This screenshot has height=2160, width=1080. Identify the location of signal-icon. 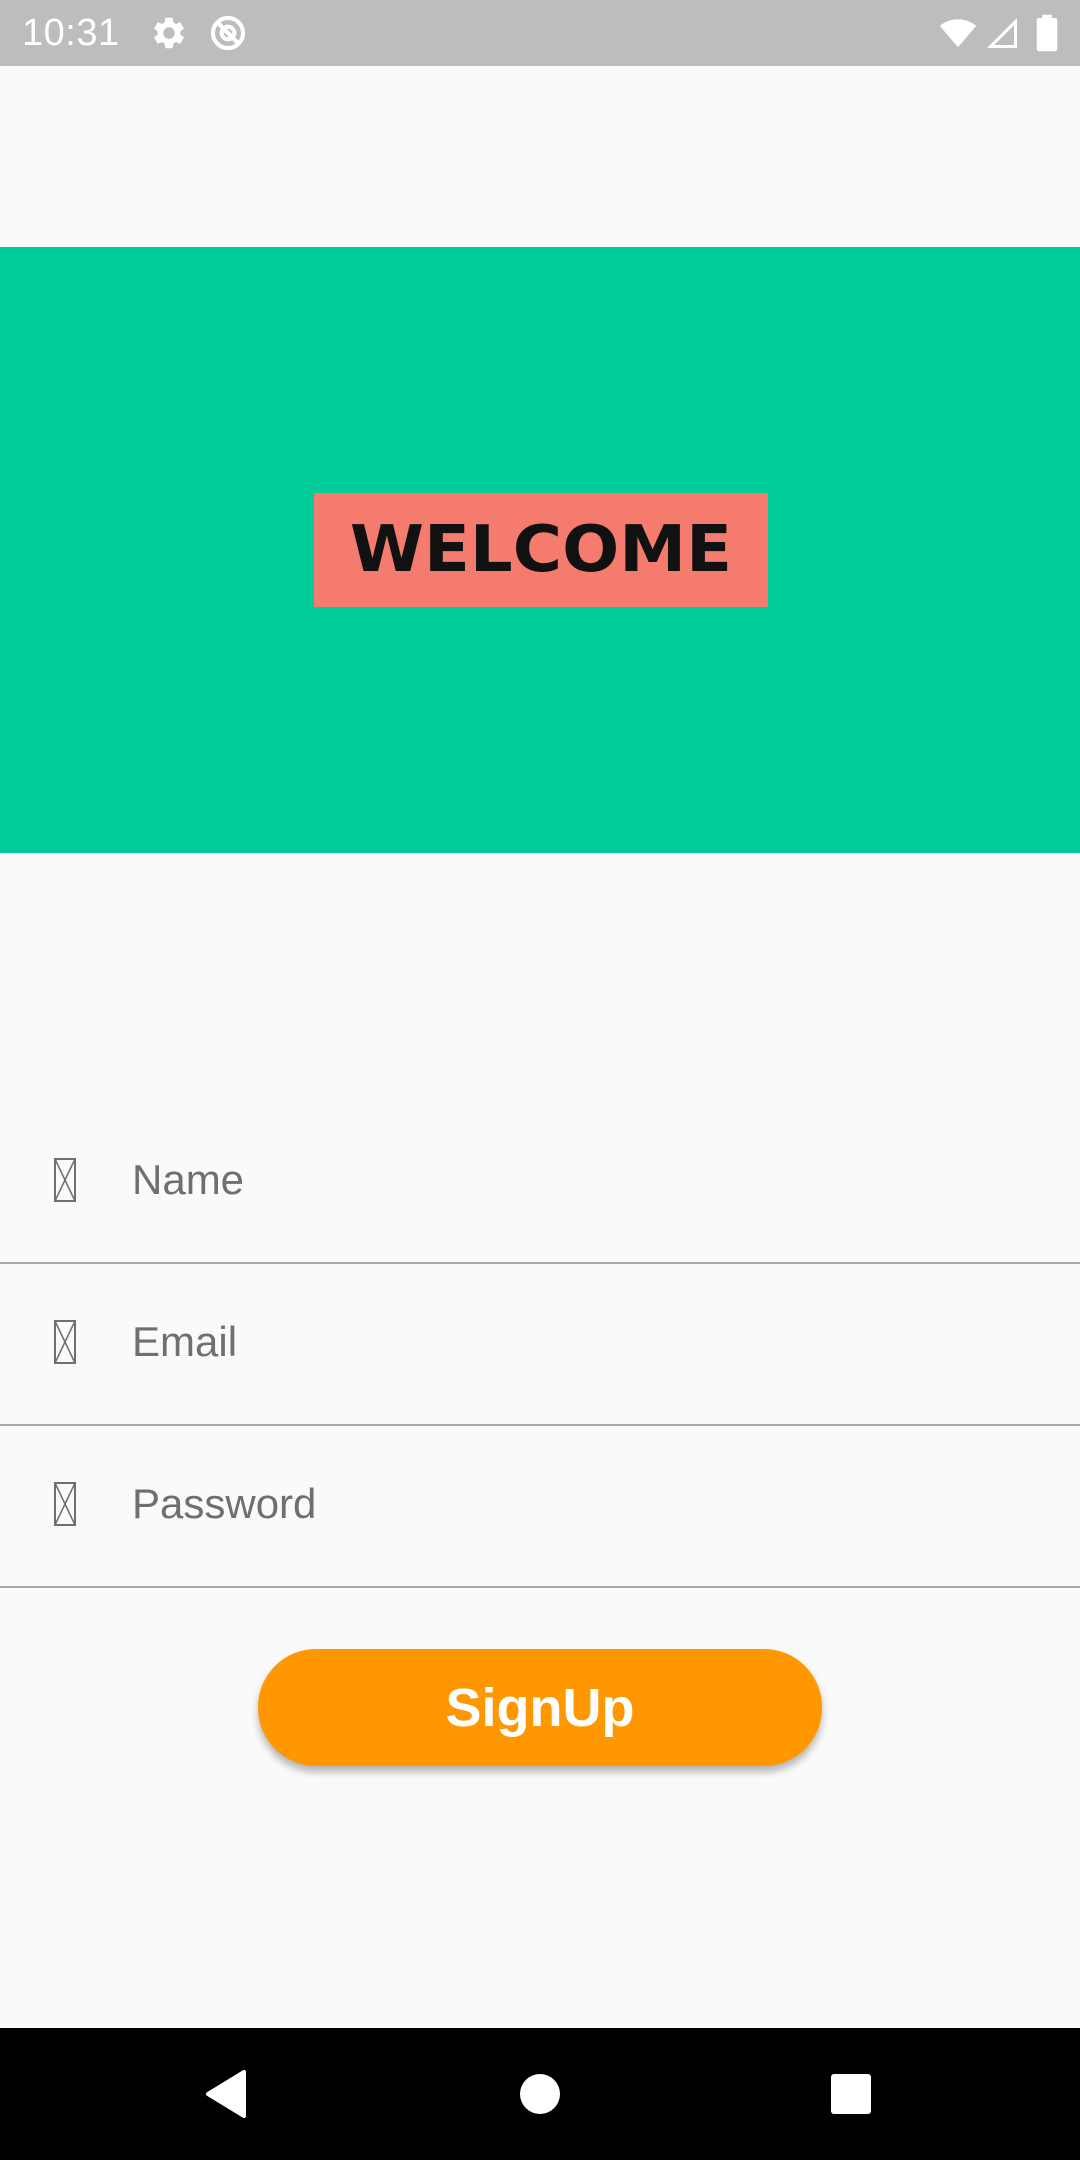
(1002, 33).